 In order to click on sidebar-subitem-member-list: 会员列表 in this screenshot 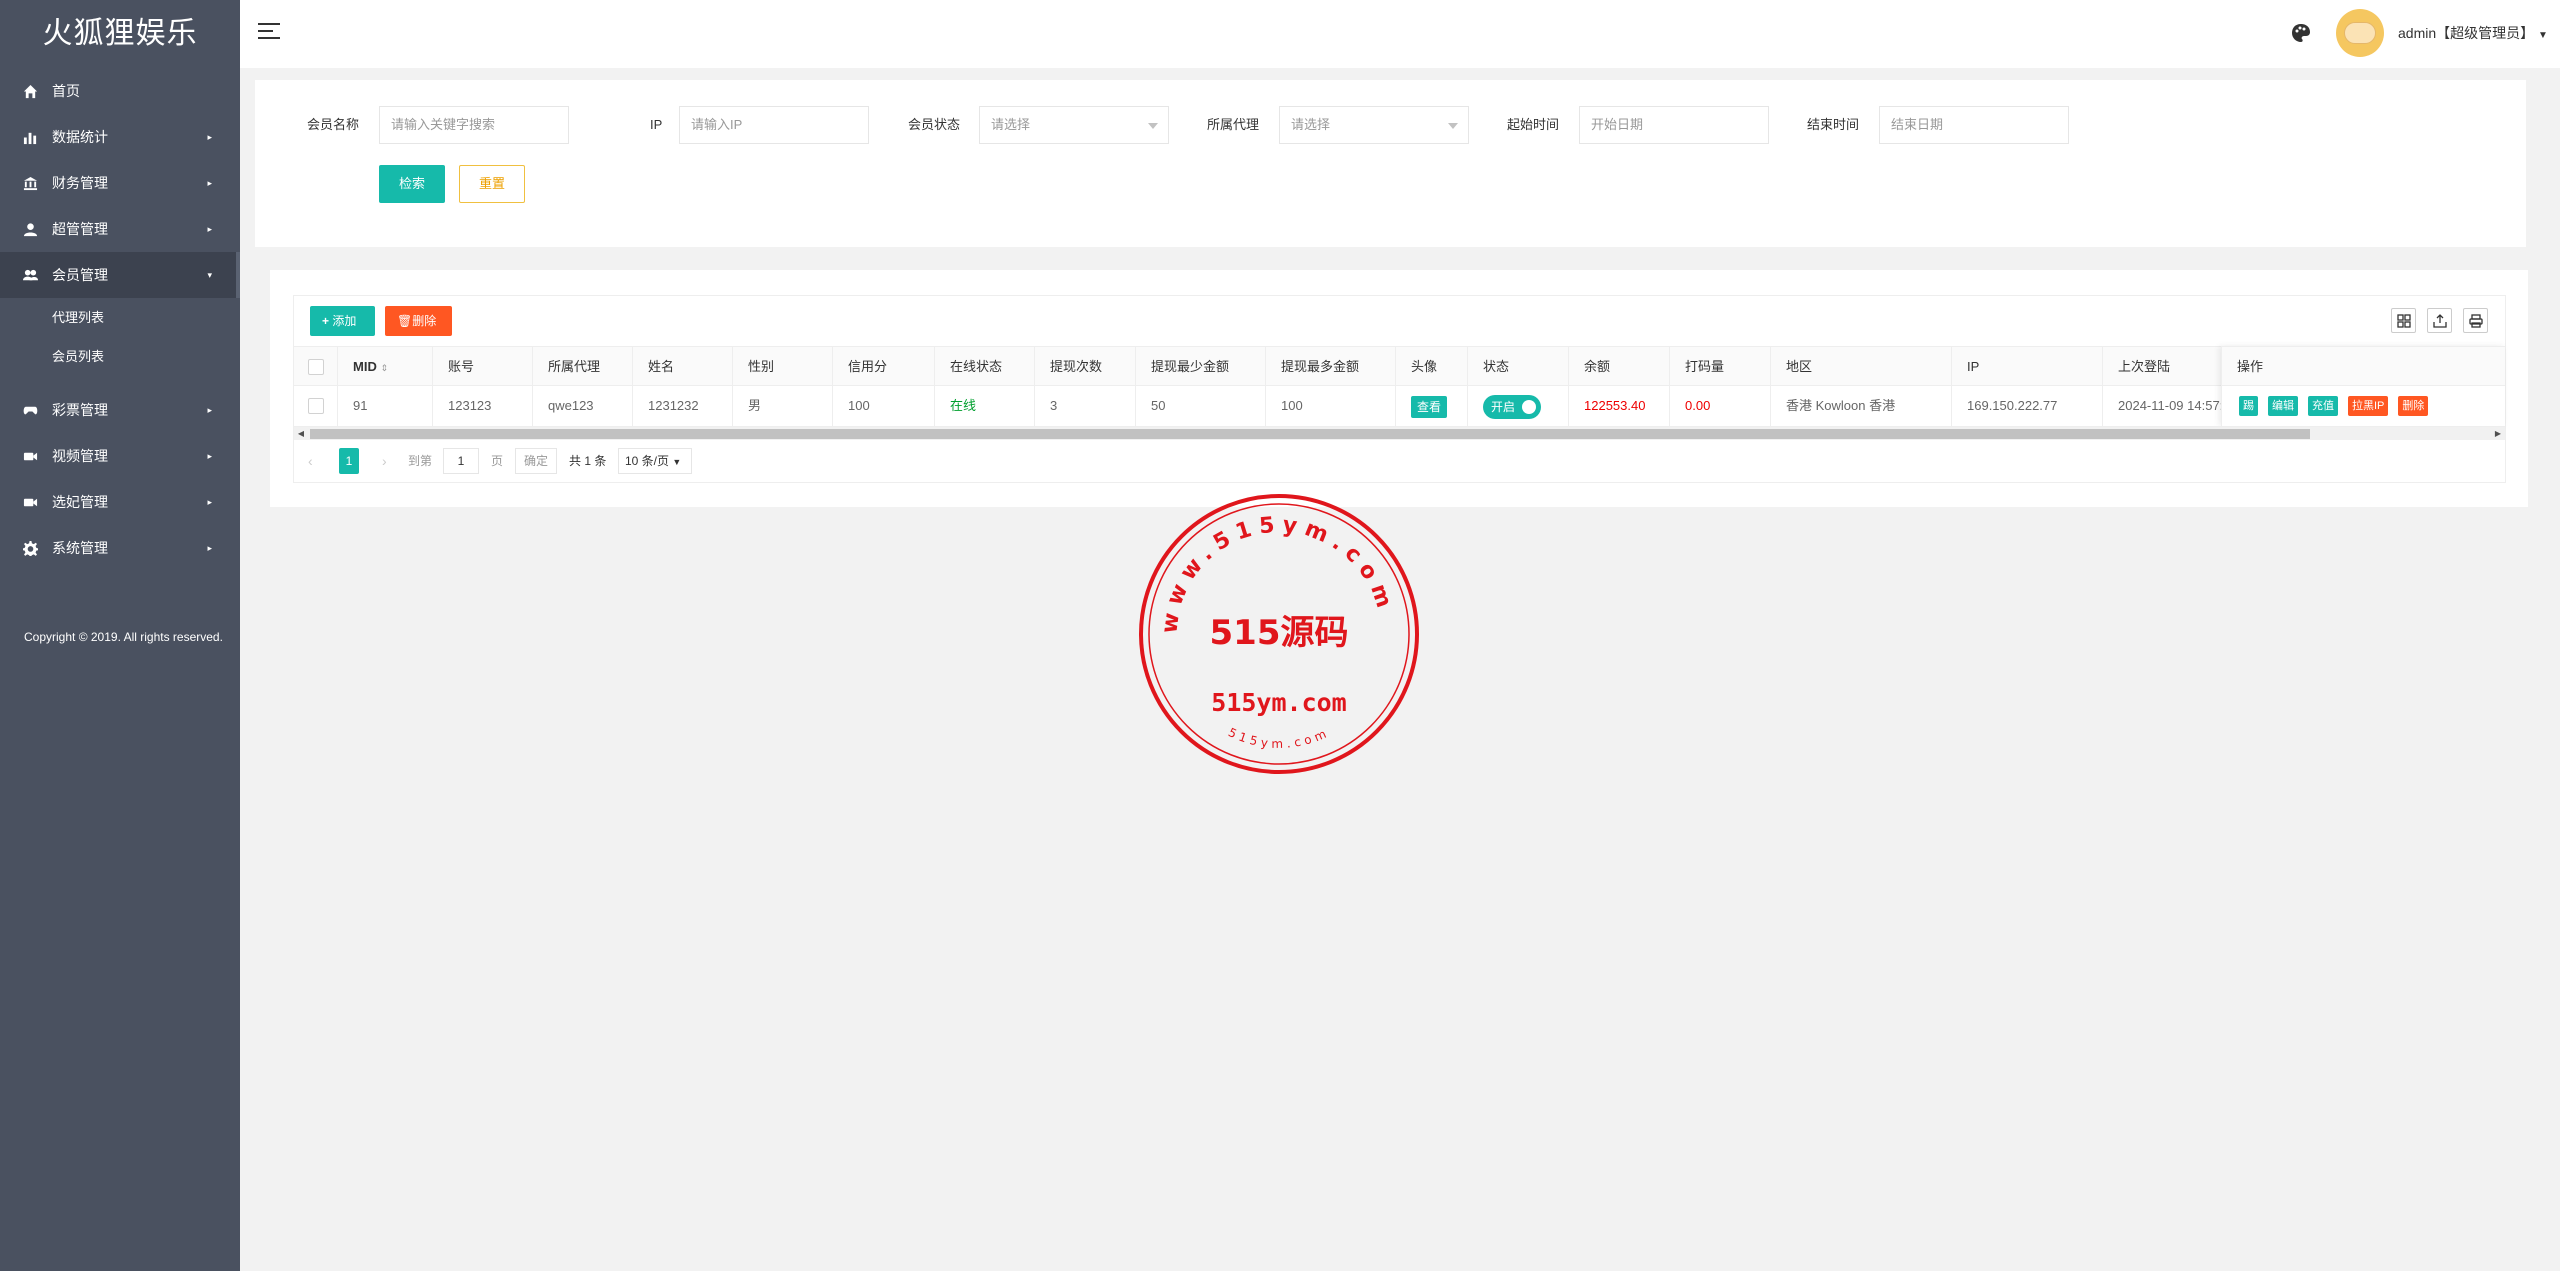, I will do `click(120, 356)`.